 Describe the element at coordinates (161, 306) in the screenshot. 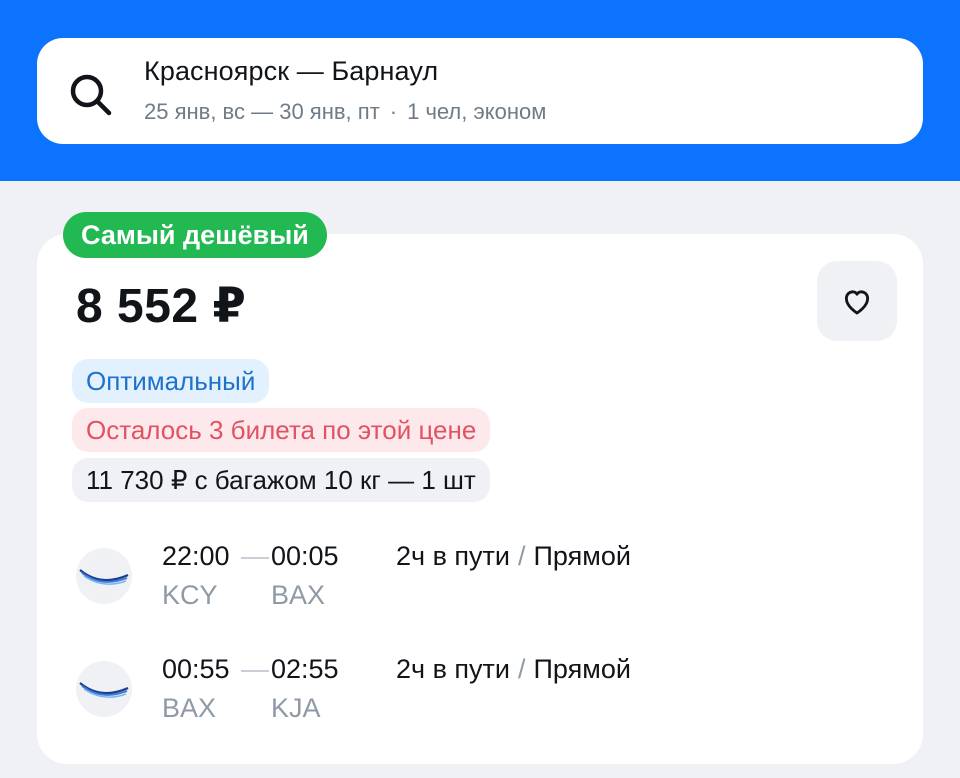

I see `ticket-price: 8 552 ₽` at that location.